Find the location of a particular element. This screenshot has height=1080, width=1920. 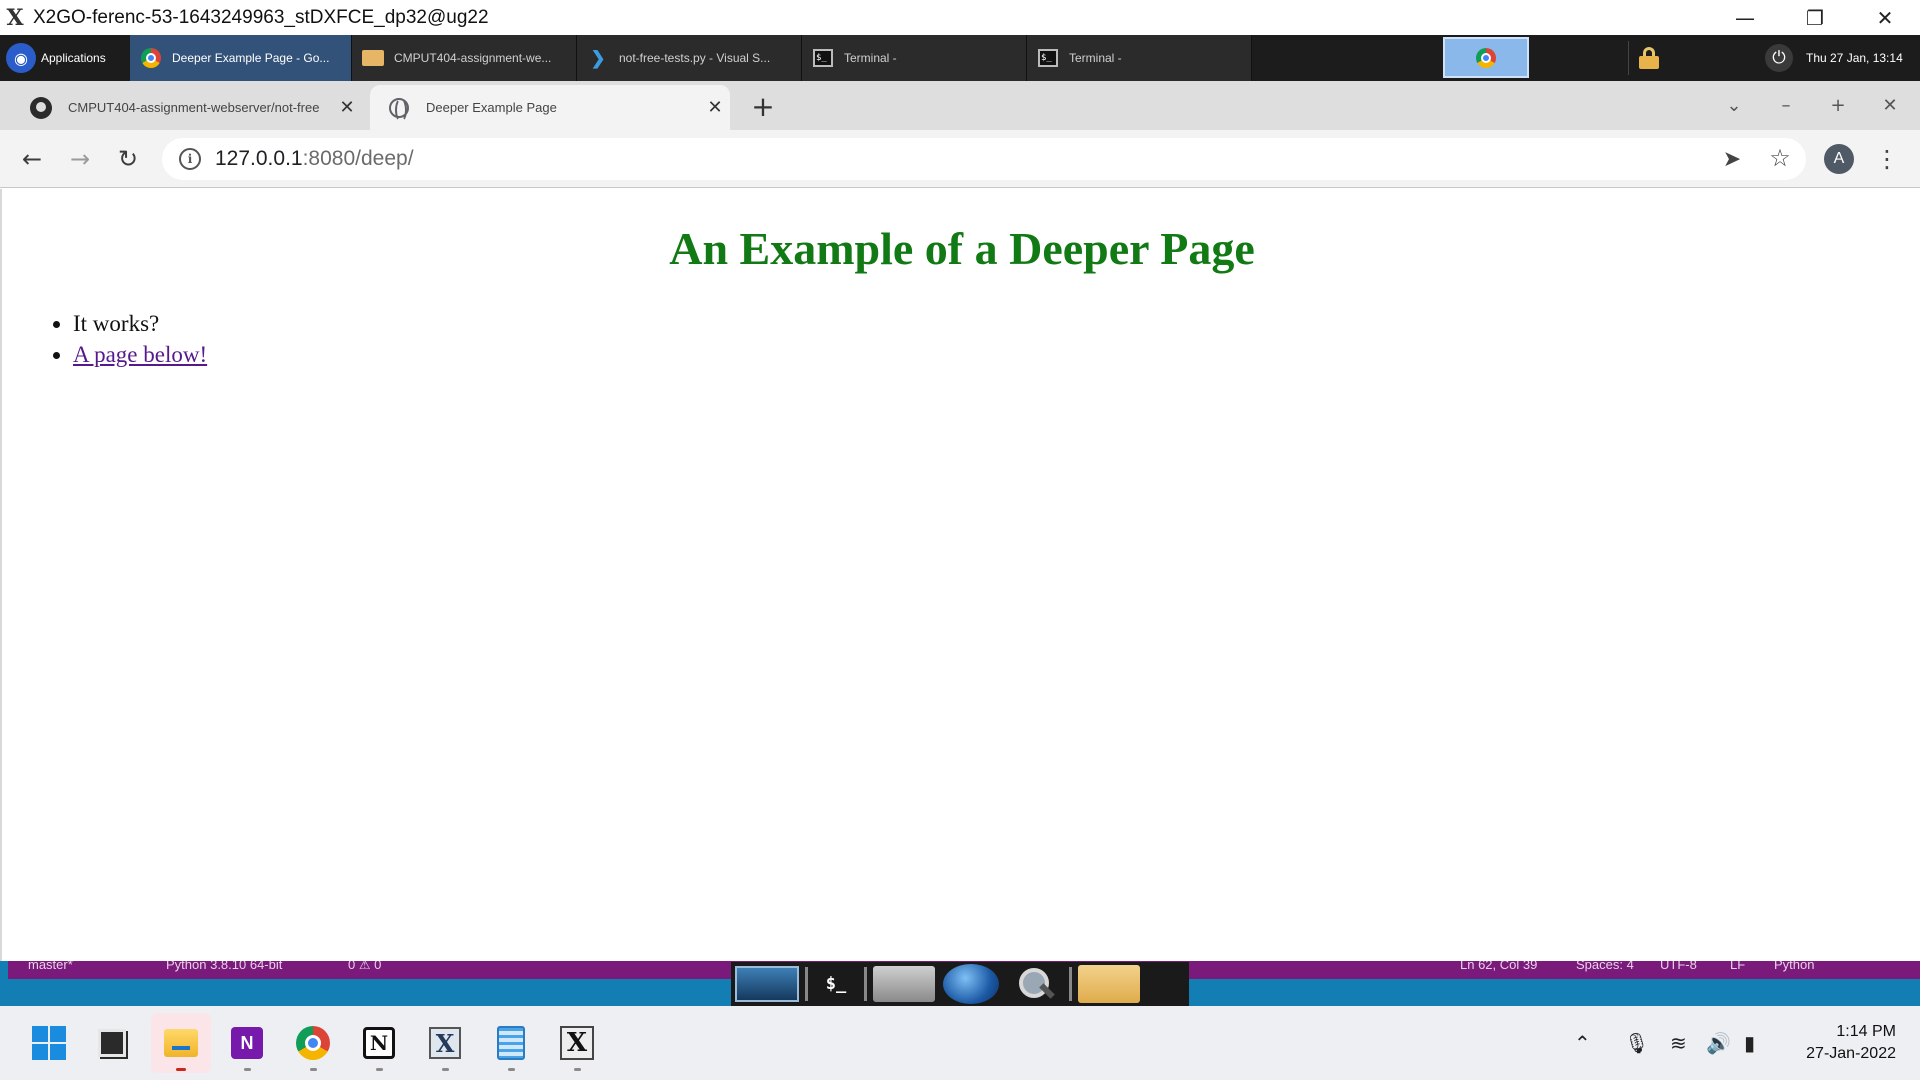

applications-label: Applications is located at coordinates (73, 58).